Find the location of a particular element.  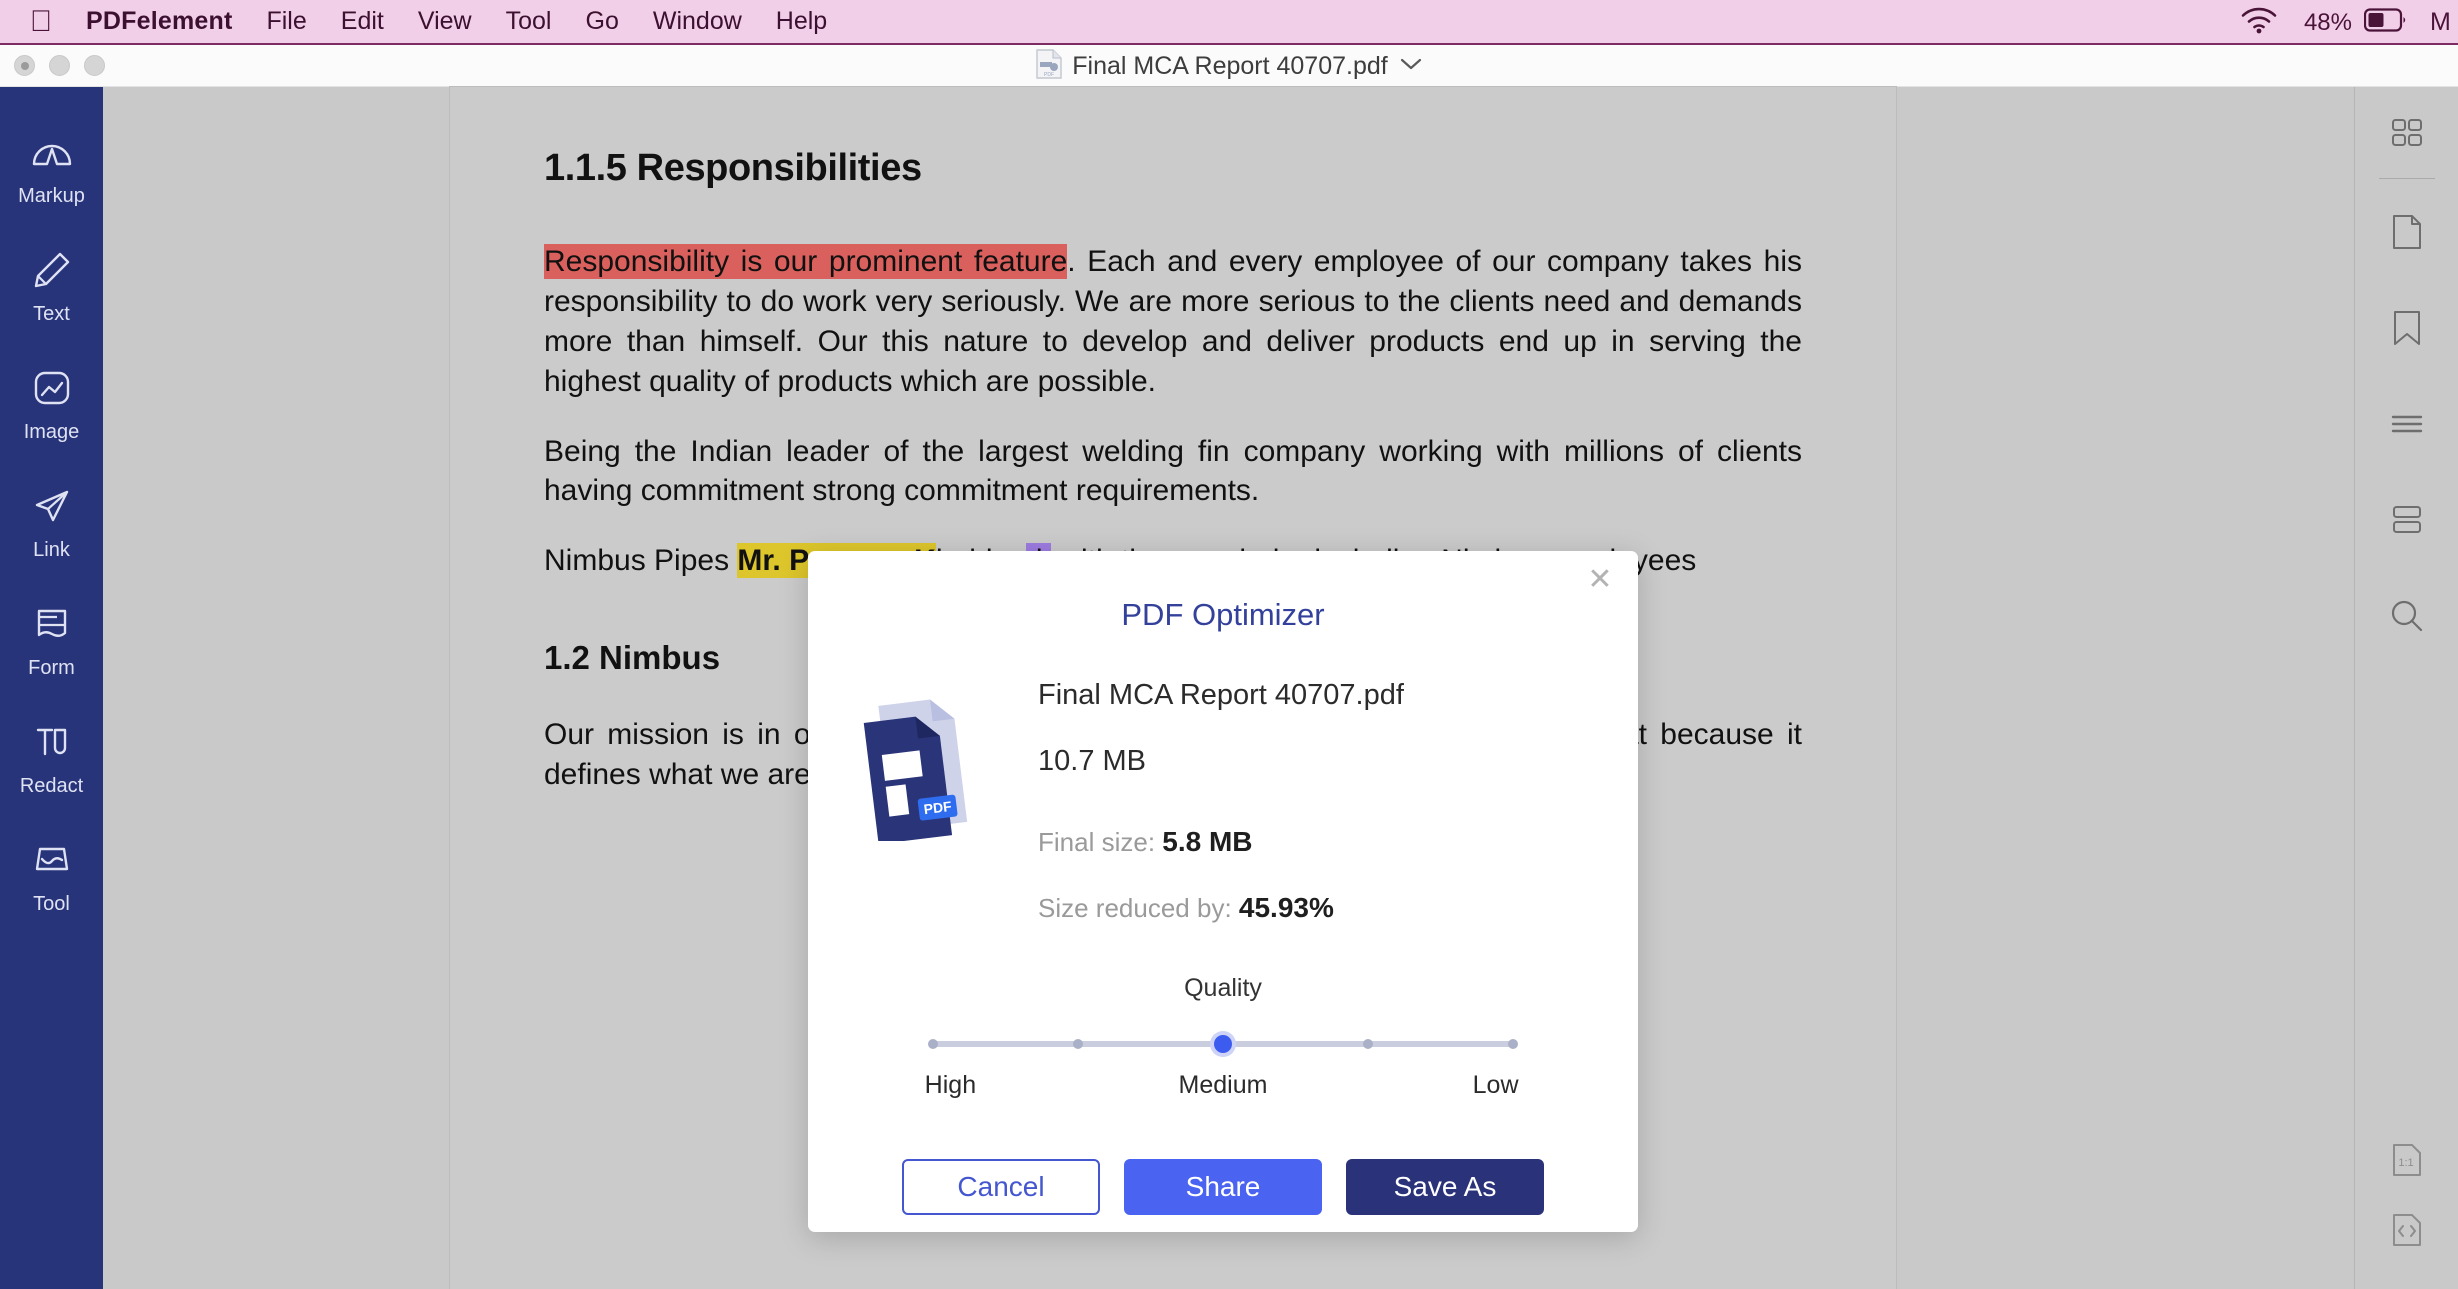

sidebar-item-label: Link is located at coordinates (51, 550).